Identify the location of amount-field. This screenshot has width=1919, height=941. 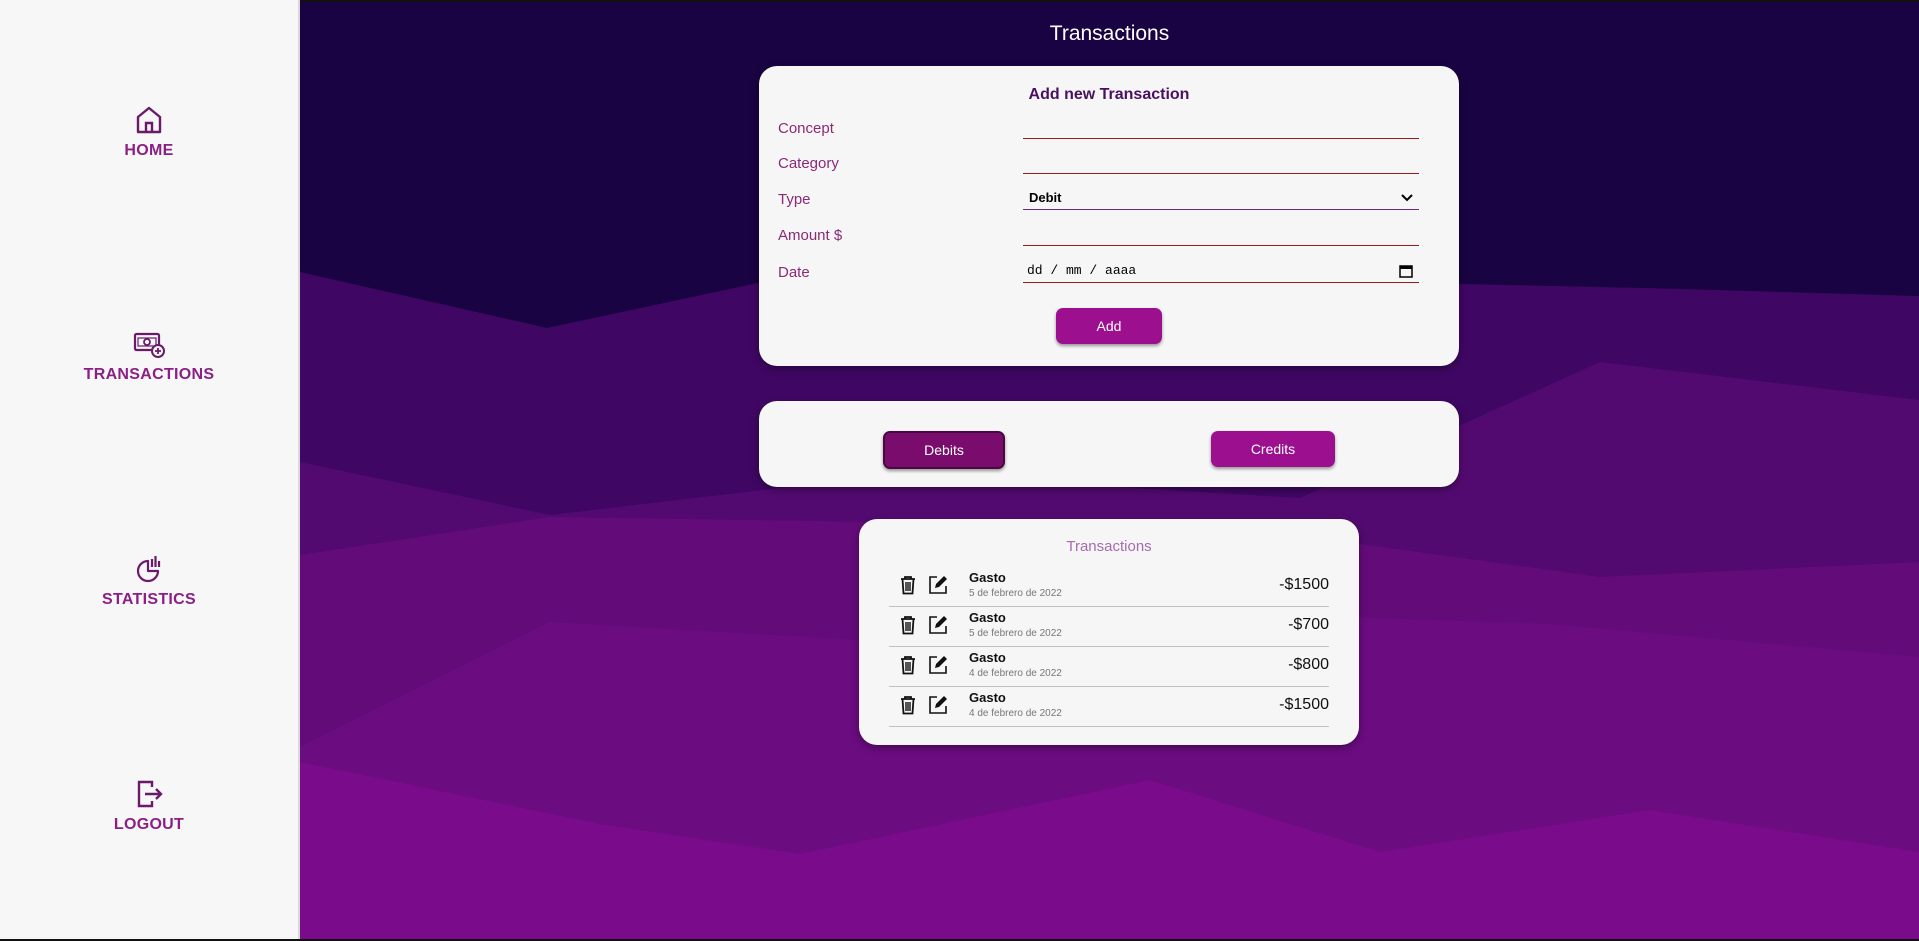
(1223, 235).